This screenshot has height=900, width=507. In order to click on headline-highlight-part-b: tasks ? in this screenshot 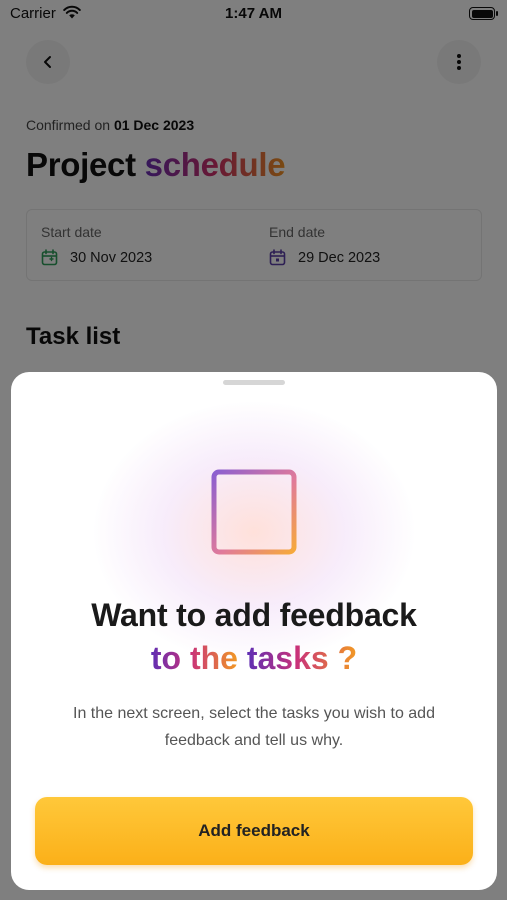, I will do `click(302, 658)`.